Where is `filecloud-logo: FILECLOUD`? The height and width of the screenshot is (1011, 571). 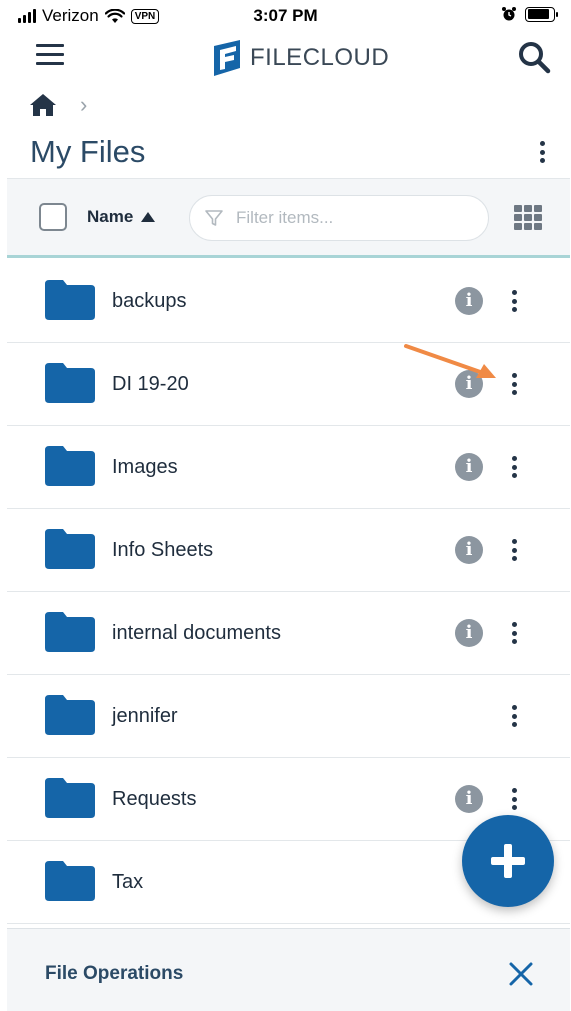 filecloud-logo: FILECLOUD is located at coordinates (299, 58).